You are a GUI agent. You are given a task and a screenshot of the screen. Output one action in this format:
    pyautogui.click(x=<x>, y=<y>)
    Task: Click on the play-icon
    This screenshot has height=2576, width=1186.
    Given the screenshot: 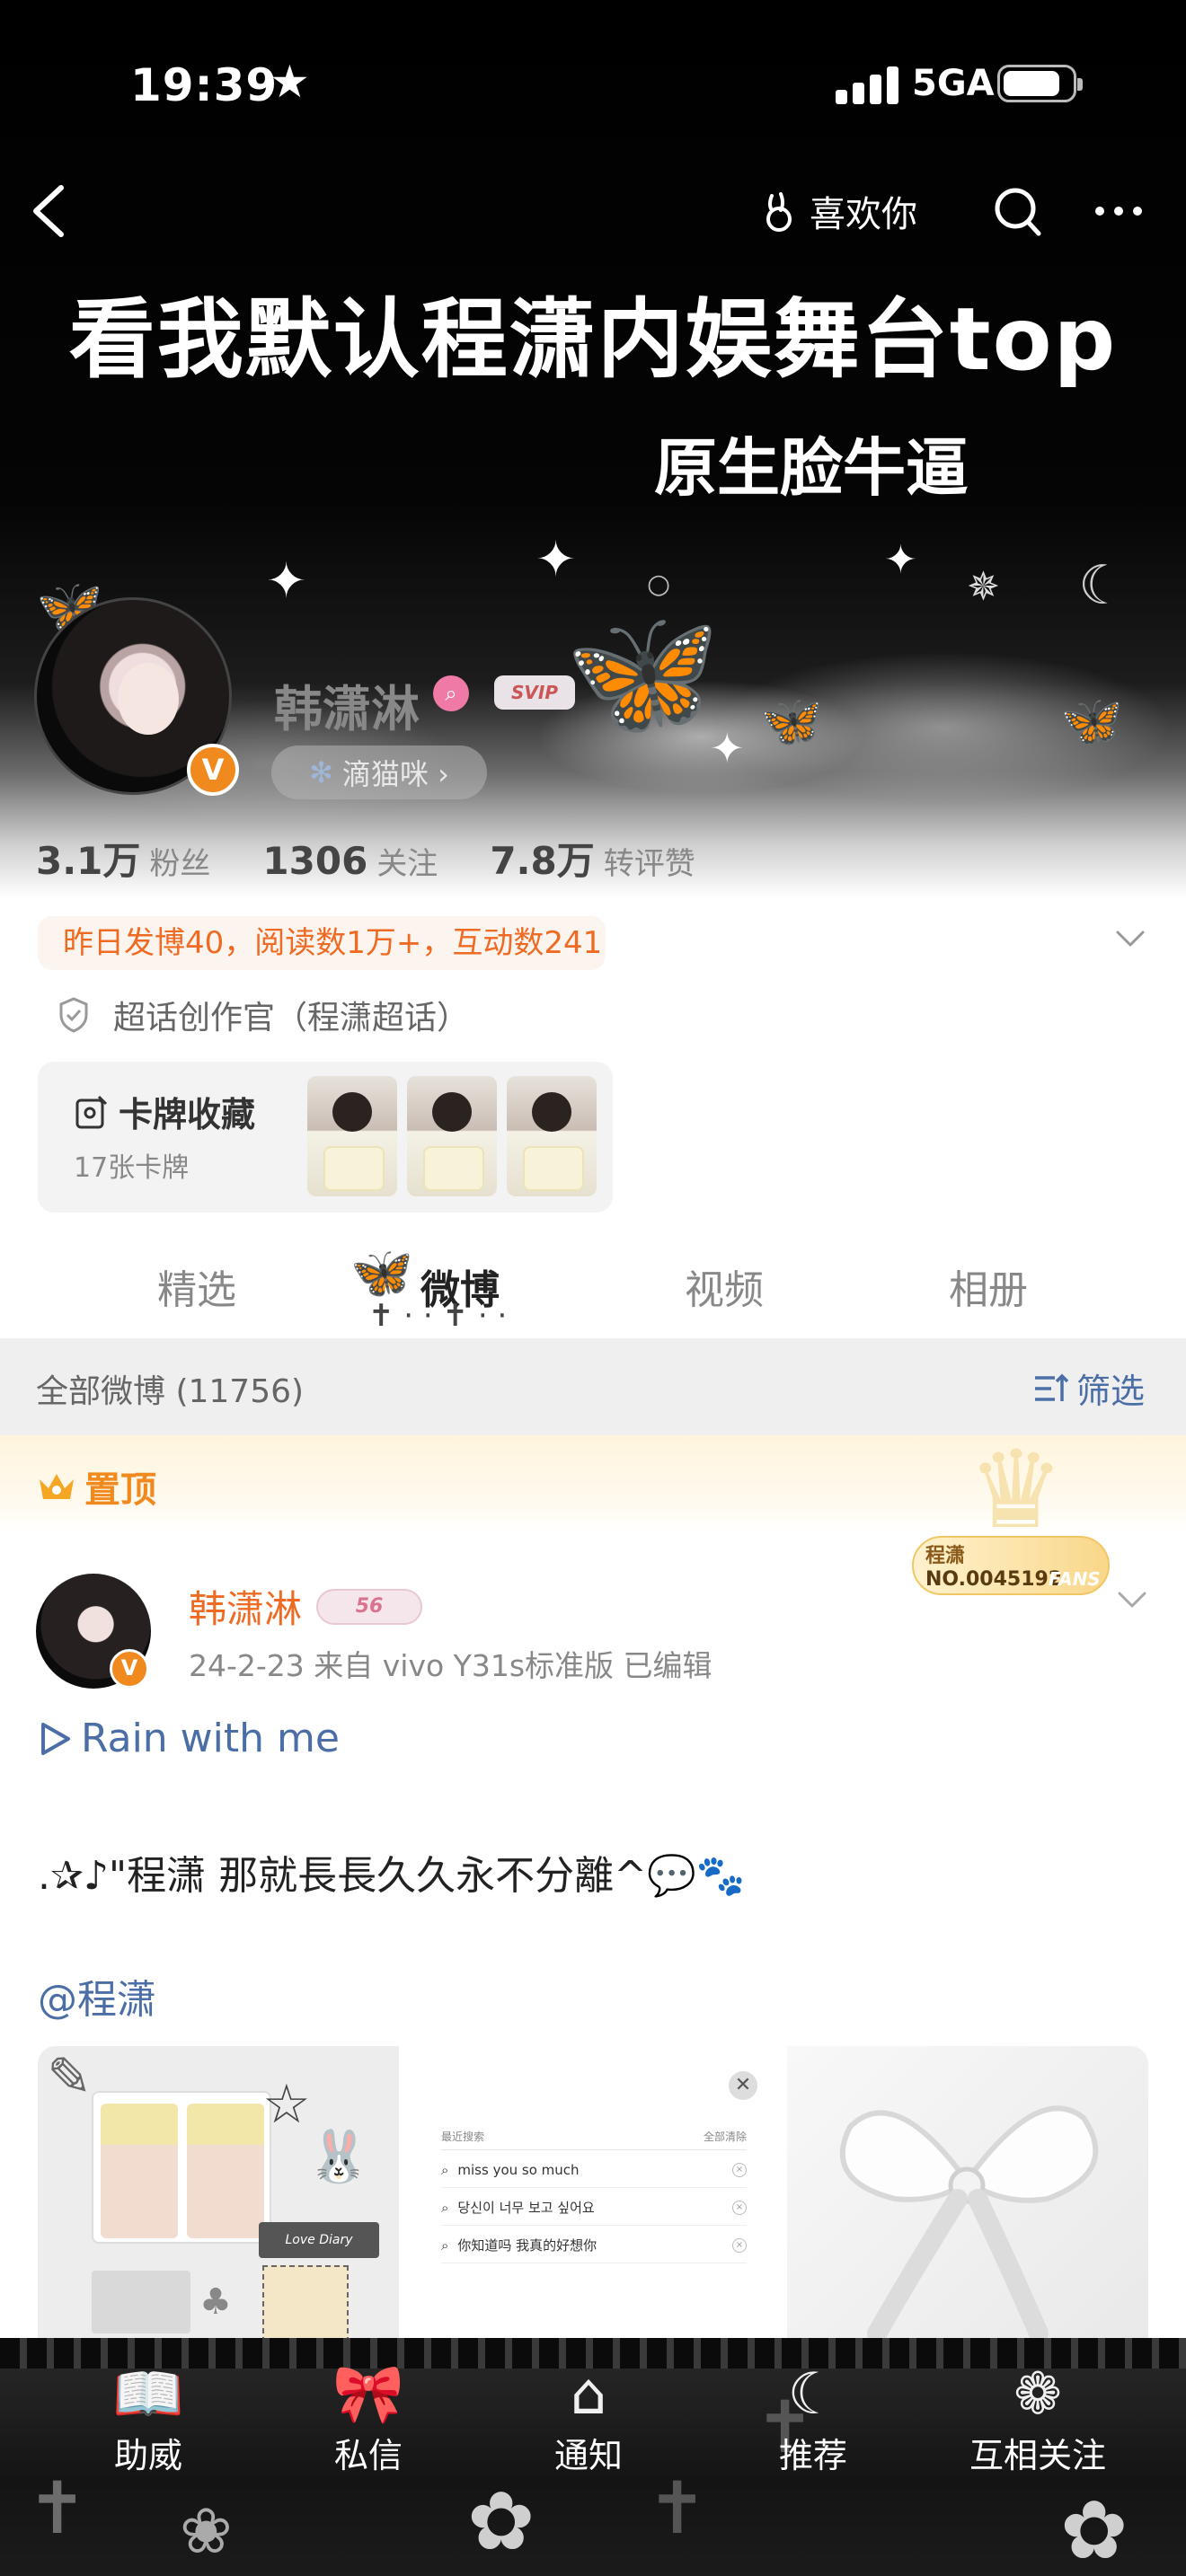 What is the action you would take?
    pyautogui.click(x=55, y=1738)
    